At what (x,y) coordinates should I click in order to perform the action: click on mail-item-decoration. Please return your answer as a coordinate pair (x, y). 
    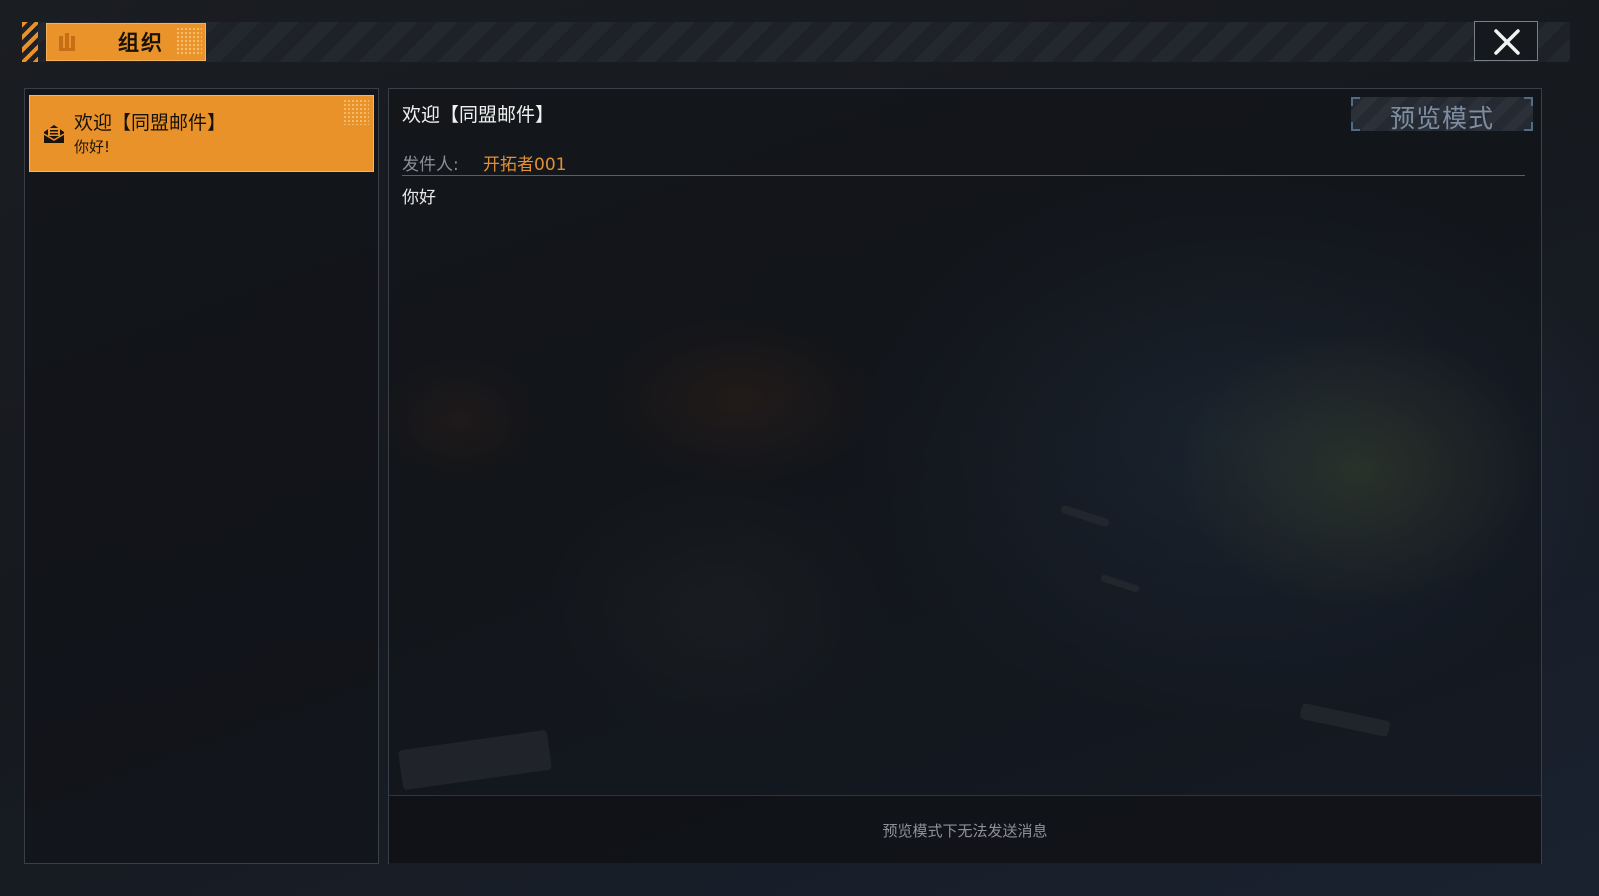
    Looking at the image, I should click on (356, 112).